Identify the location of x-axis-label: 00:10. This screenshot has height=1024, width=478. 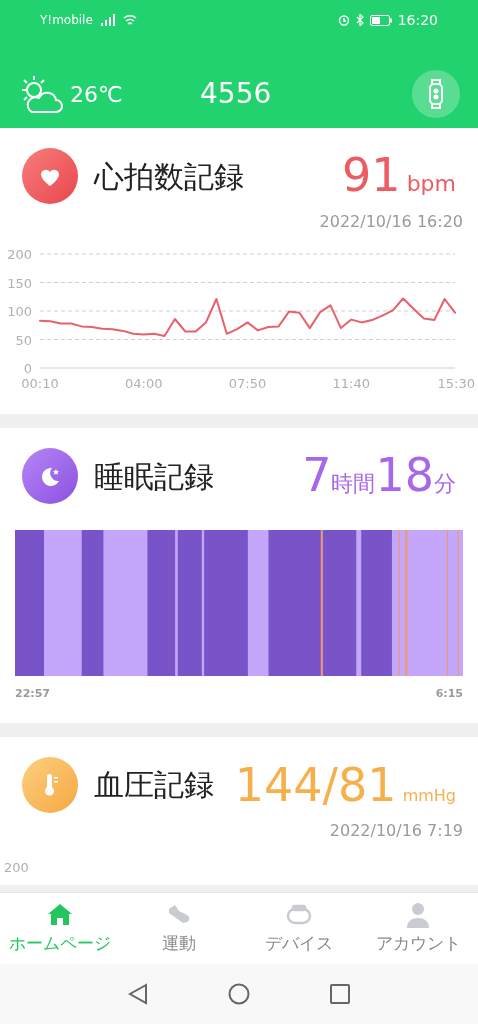
(40, 383).